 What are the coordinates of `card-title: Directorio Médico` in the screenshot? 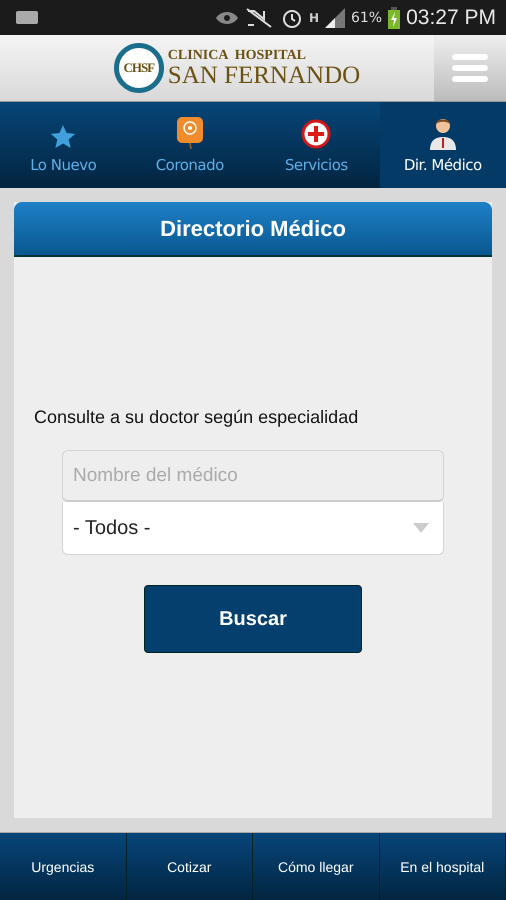 It's located at (253, 229).